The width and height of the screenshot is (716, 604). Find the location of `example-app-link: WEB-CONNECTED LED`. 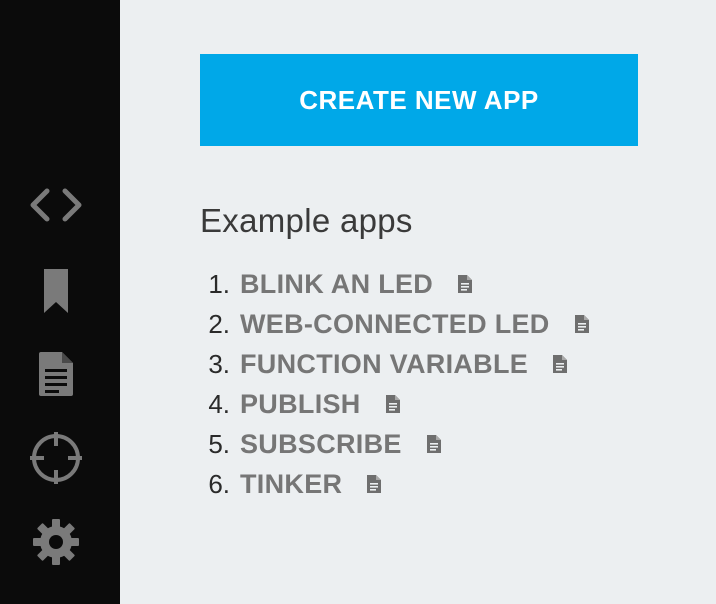

example-app-link: WEB-CONNECTED LED is located at coordinates (395, 324).